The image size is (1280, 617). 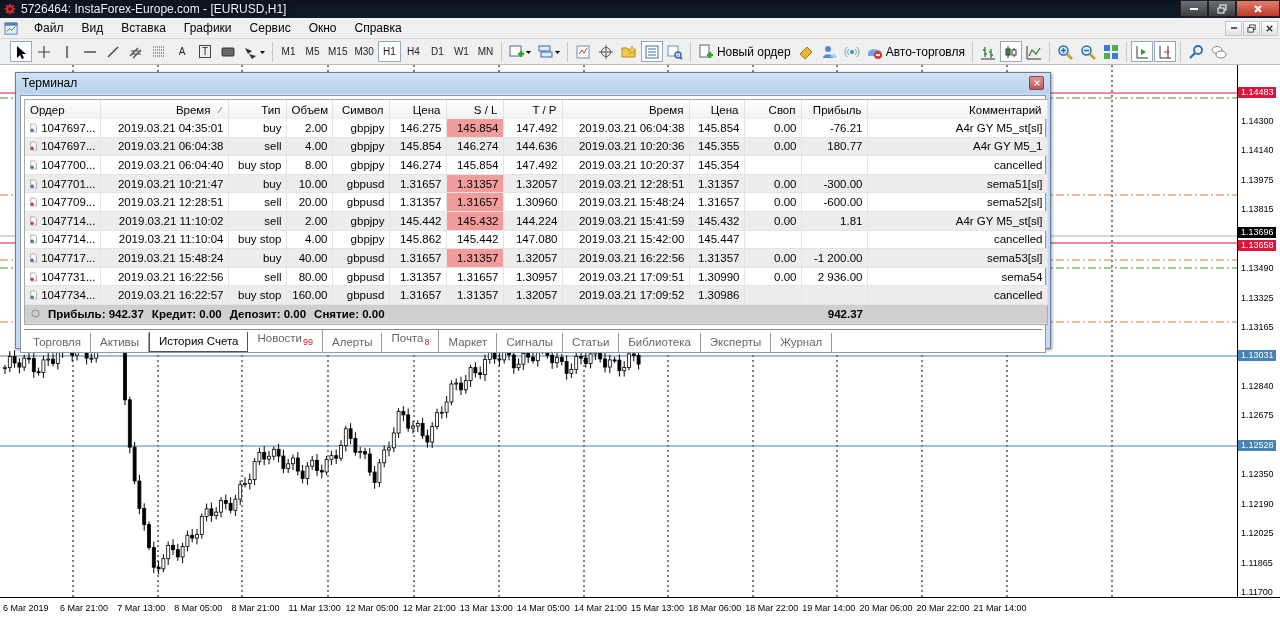 What do you see at coordinates (1257, 534) in the screenshot?
I see `price-label: 1.12025` at bounding box center [1257, 534].